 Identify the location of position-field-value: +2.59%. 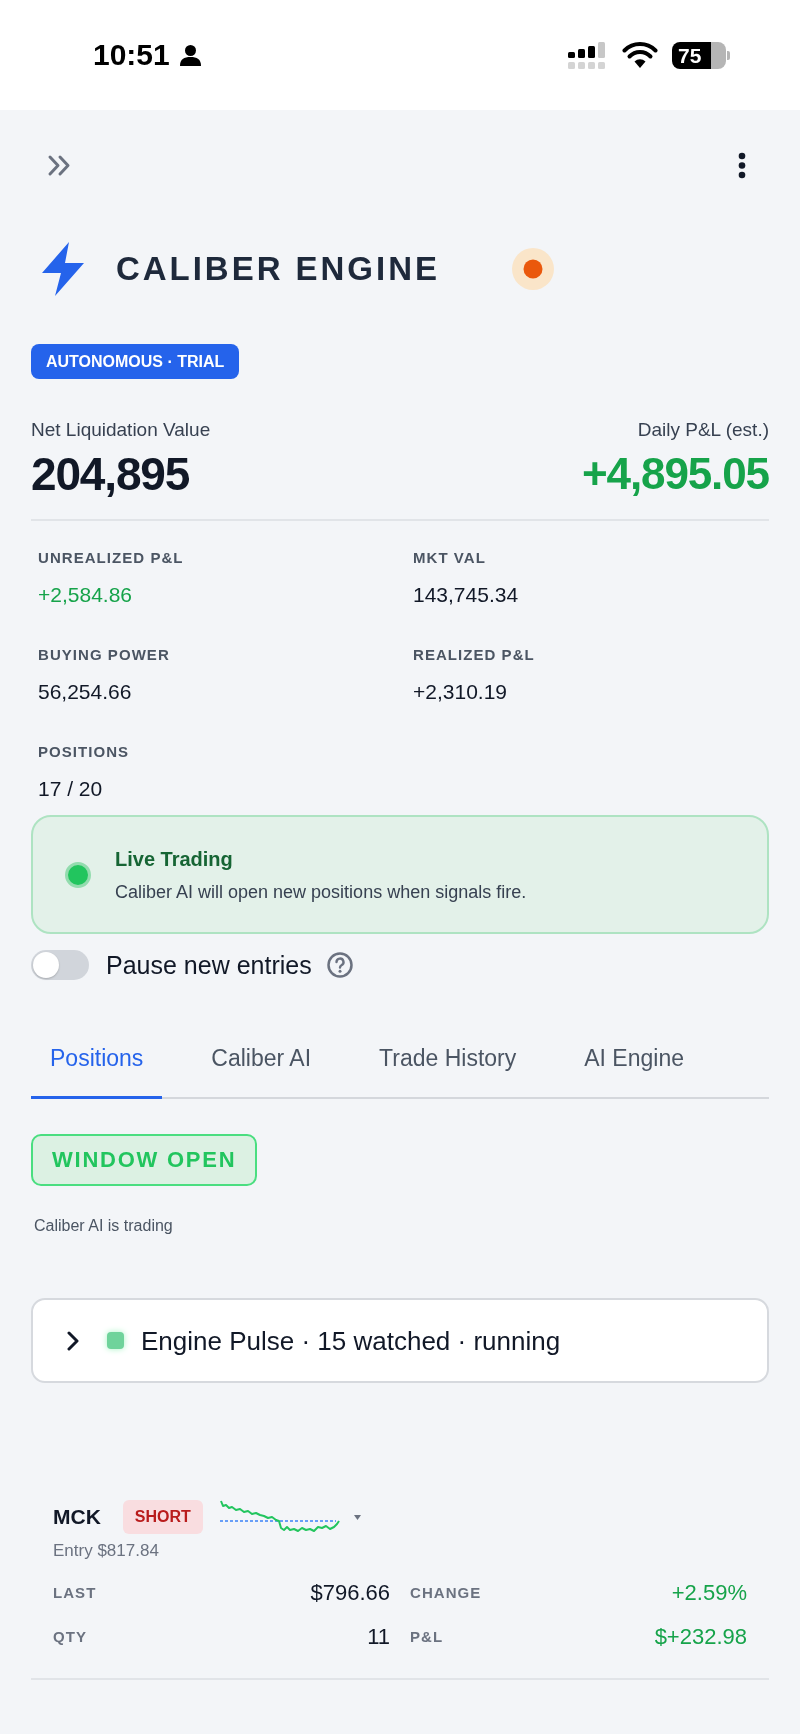
(709, 1593).